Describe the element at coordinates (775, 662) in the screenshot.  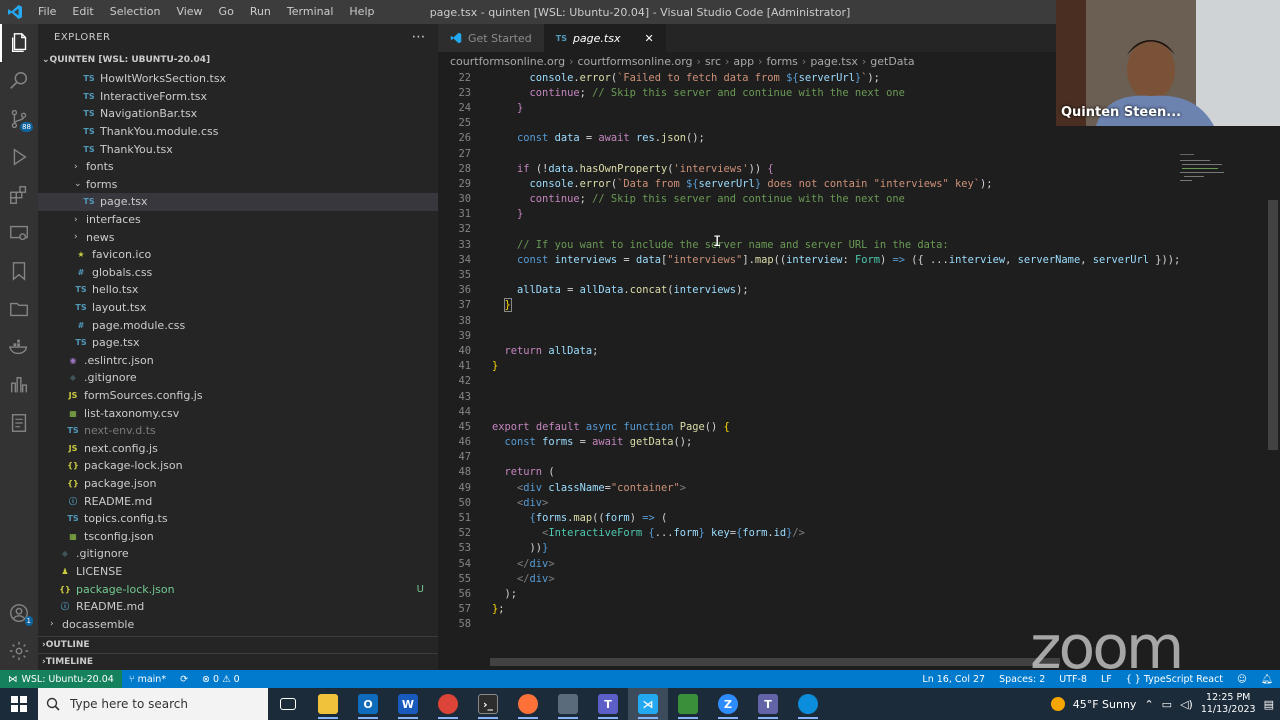
I see `horizontal-scrollbar` at that location.